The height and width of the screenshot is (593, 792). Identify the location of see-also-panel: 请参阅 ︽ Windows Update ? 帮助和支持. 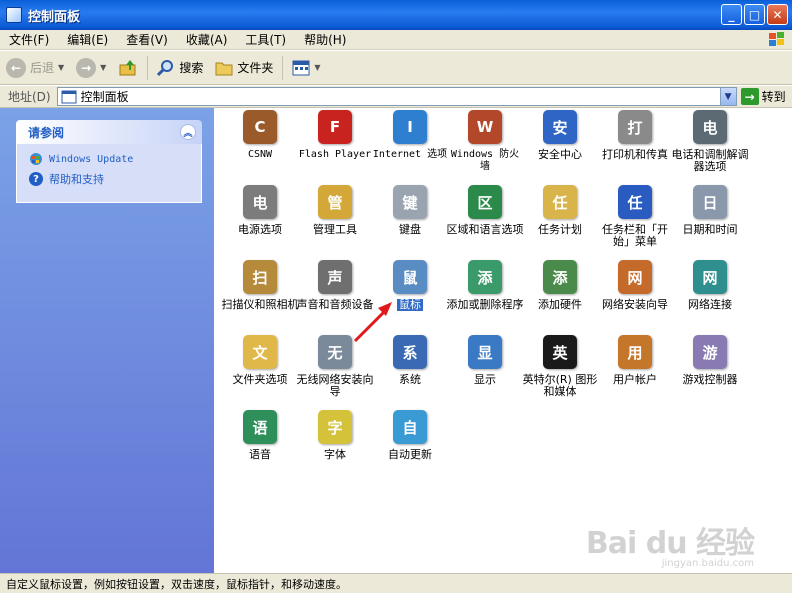
(109, 161).